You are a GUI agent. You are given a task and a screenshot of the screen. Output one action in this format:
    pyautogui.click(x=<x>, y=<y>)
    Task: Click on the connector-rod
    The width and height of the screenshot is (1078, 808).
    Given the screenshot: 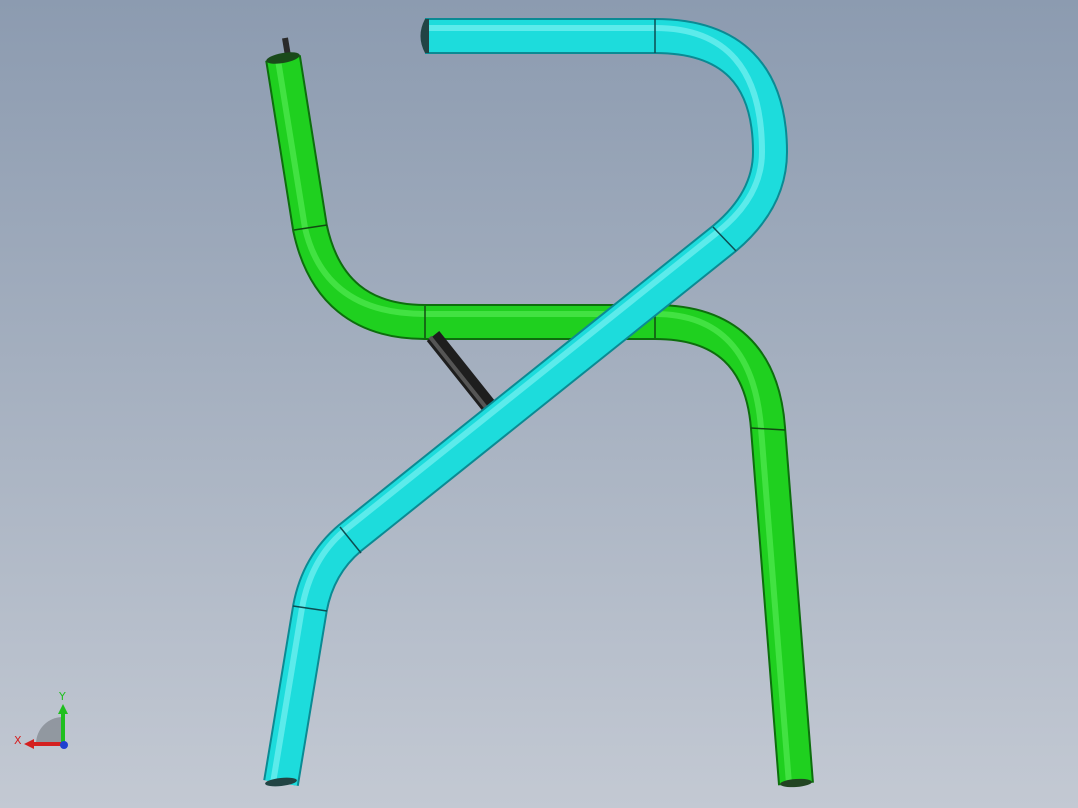 What is the action you would take?
    pyautogui.click(x=462, y=373)
    